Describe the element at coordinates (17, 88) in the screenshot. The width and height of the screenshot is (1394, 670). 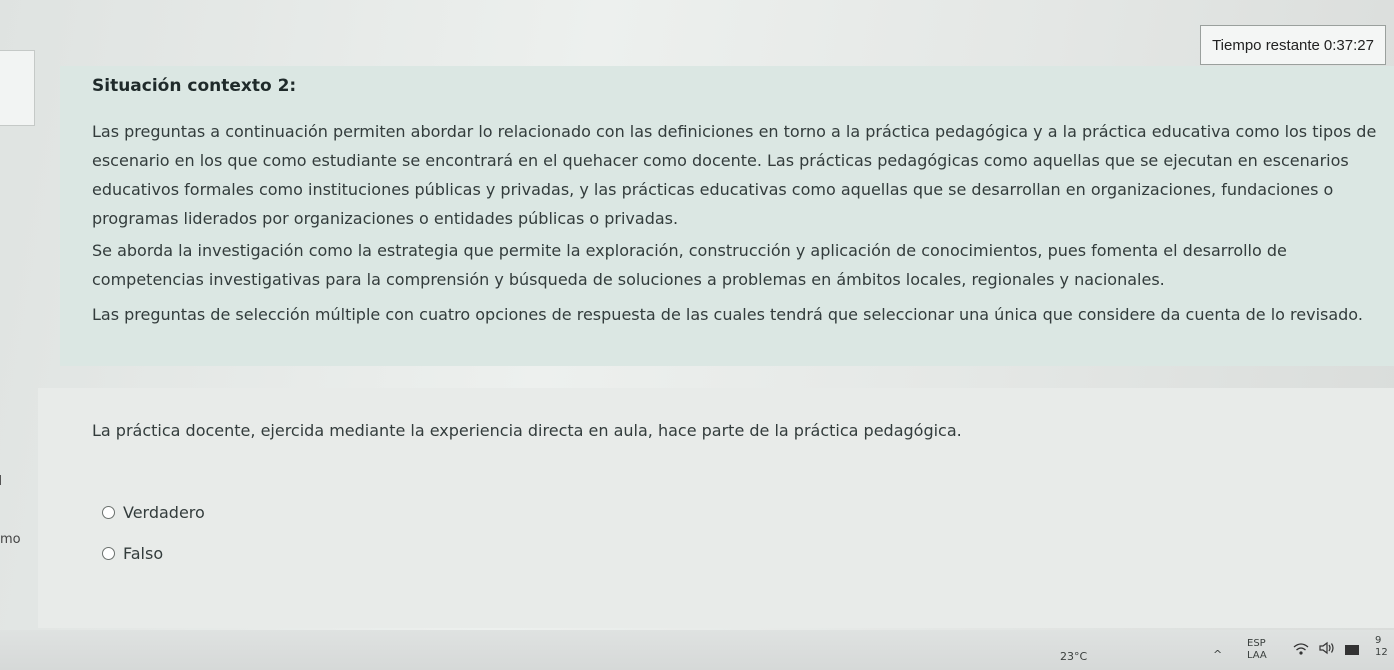
I see `side-panel` at that location.